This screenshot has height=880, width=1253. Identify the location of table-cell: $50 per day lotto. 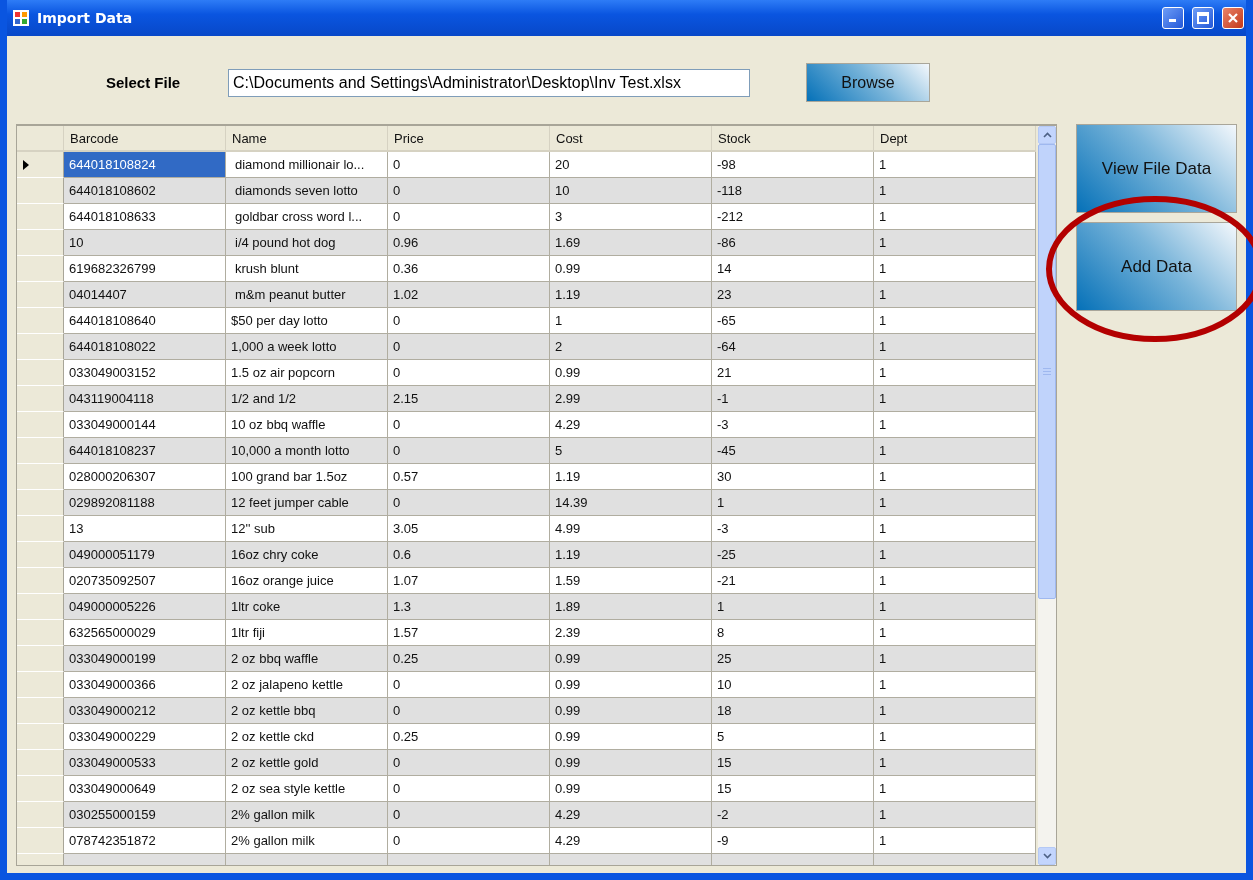
(307, 321).